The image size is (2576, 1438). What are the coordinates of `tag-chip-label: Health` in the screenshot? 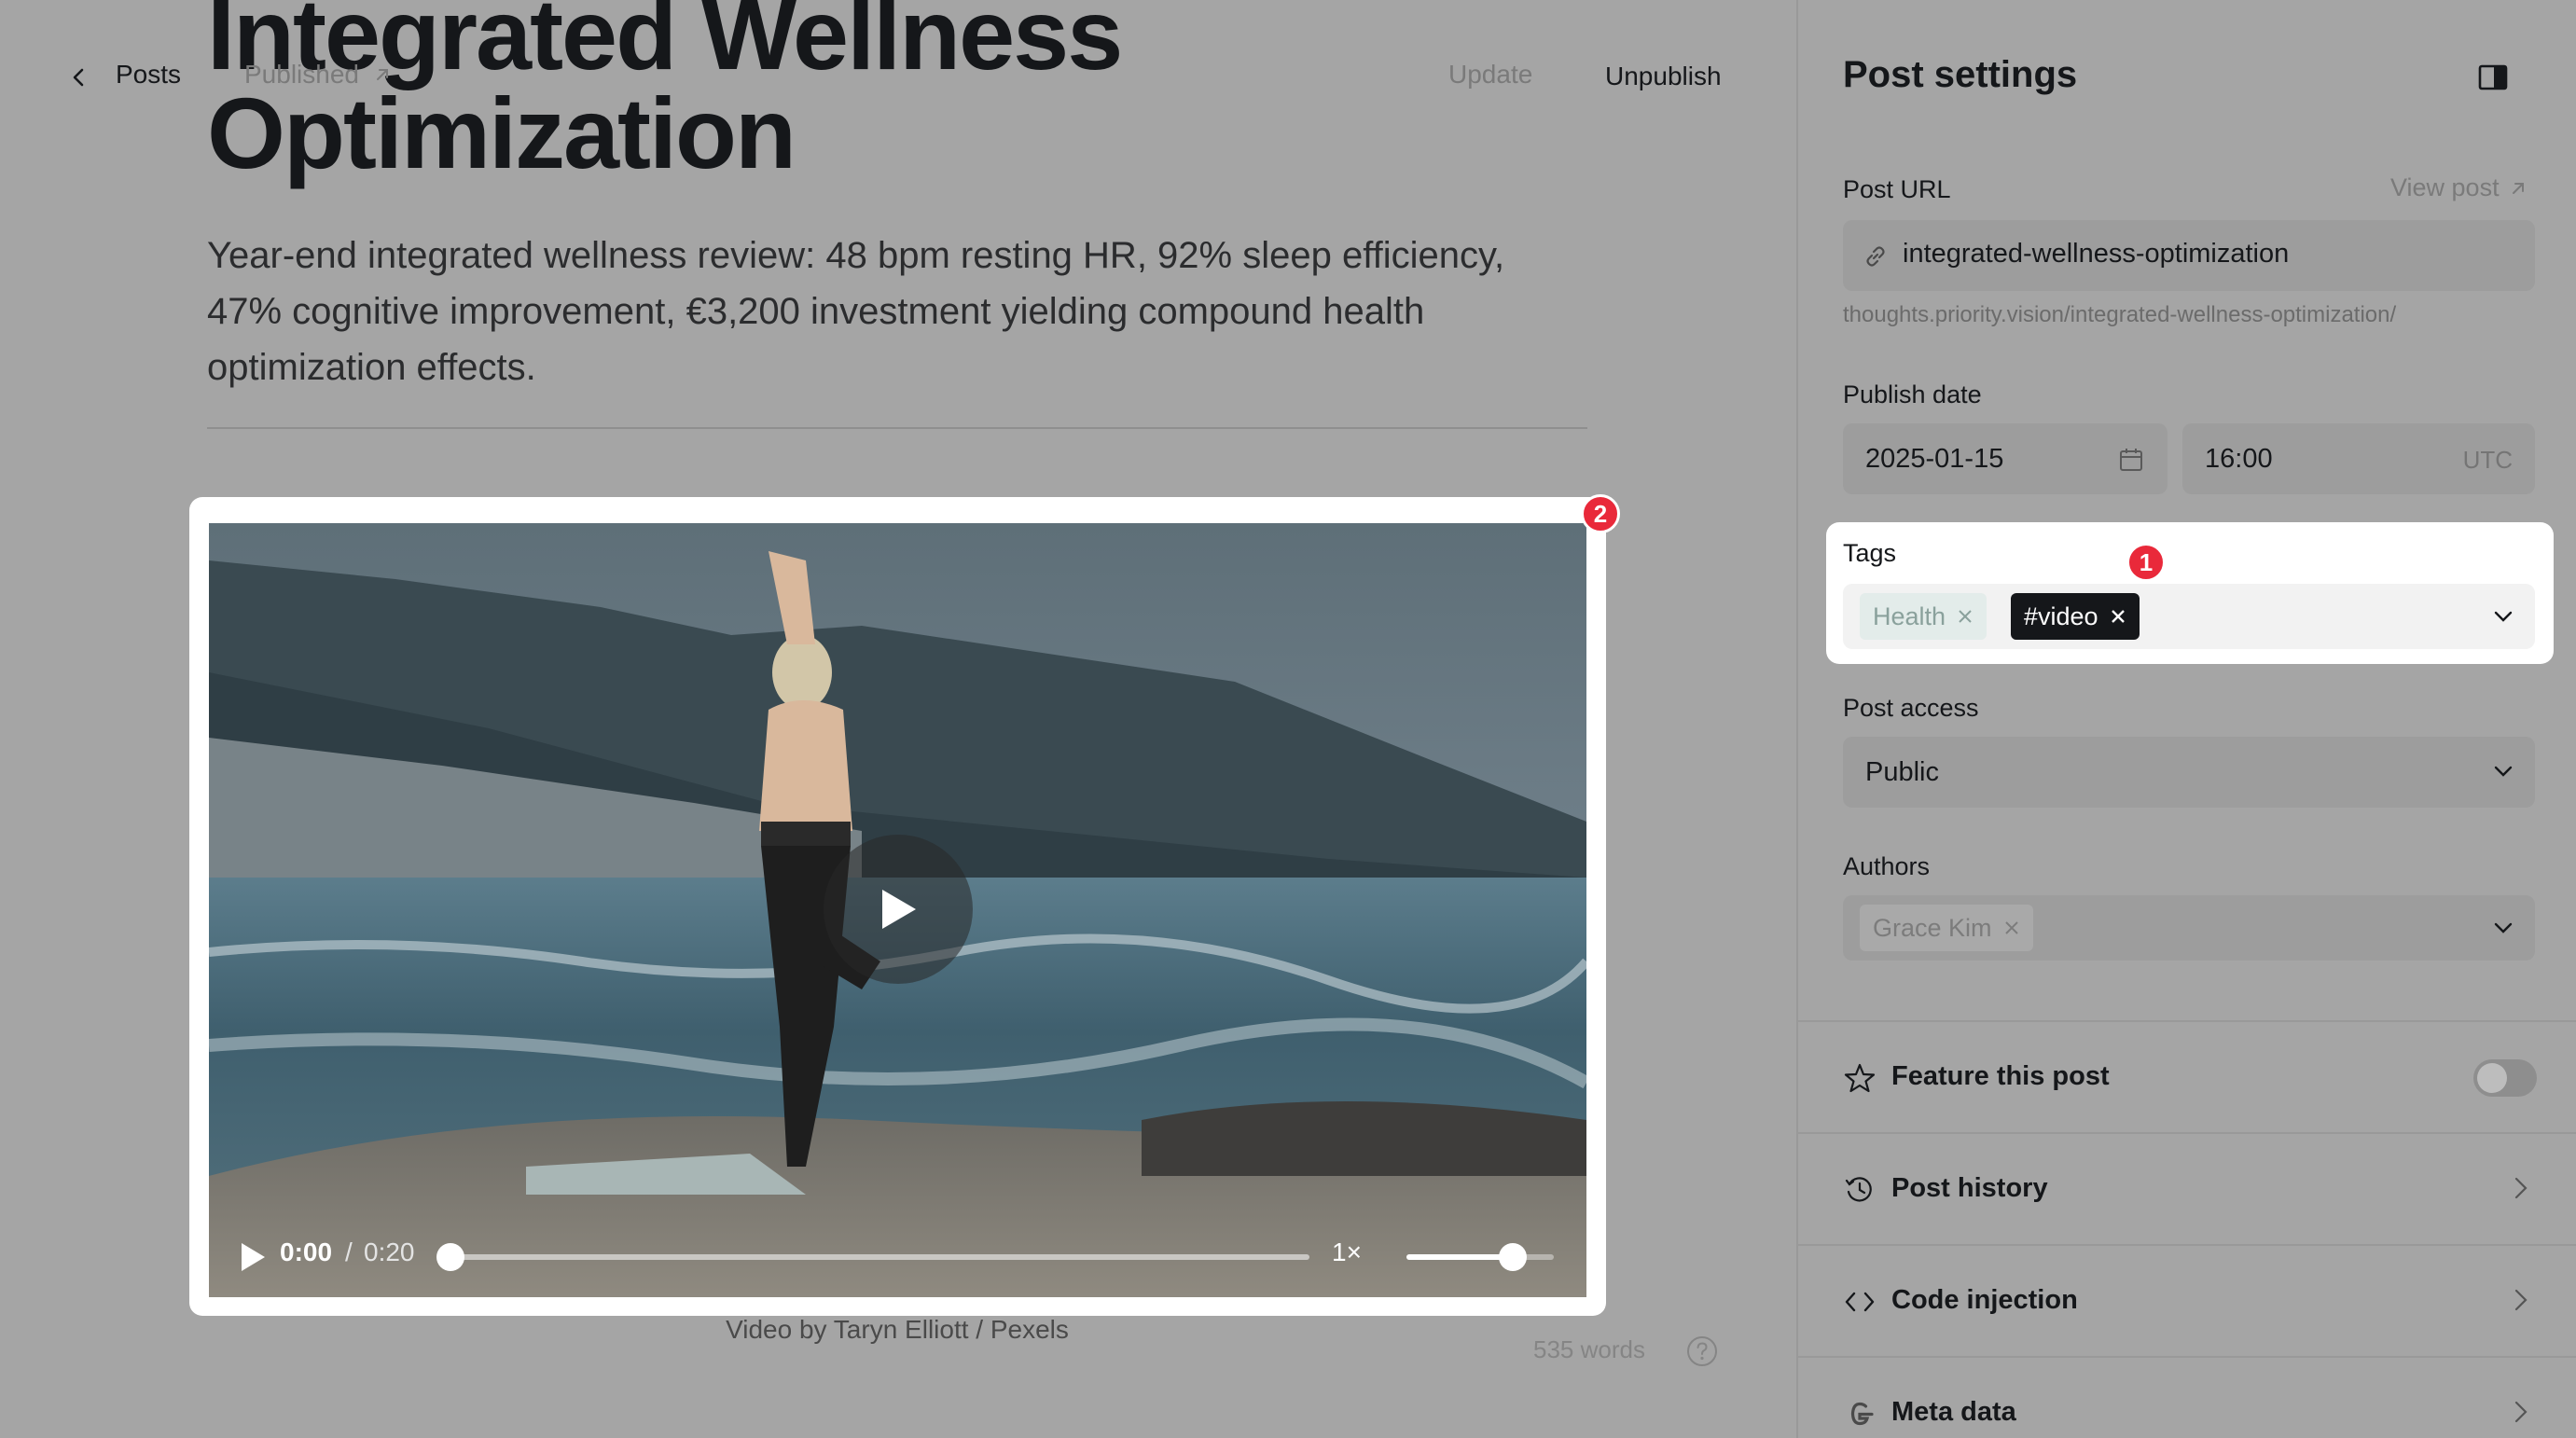 It's located at (1909, 615).